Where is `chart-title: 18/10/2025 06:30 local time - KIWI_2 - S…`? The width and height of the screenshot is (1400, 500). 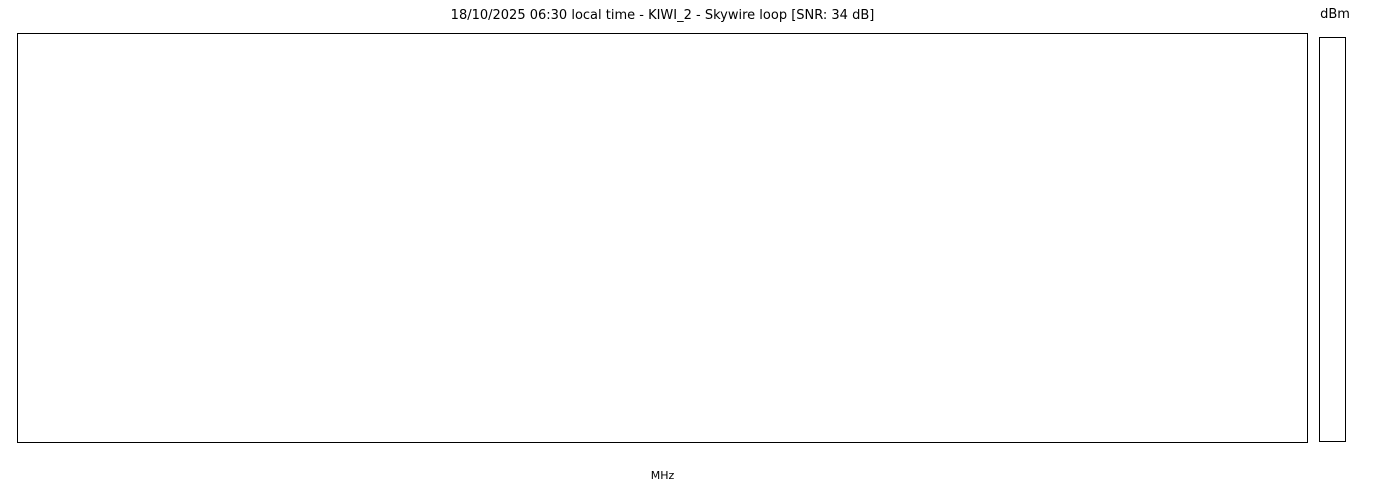
chart-title: 18/10/2025 06:30 local time - KIWI_2 - S… is located at coordinates (662, 15).